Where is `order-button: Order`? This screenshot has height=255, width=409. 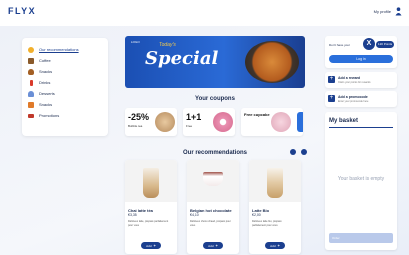
order-button: Order is located at coordinates (361, 238).